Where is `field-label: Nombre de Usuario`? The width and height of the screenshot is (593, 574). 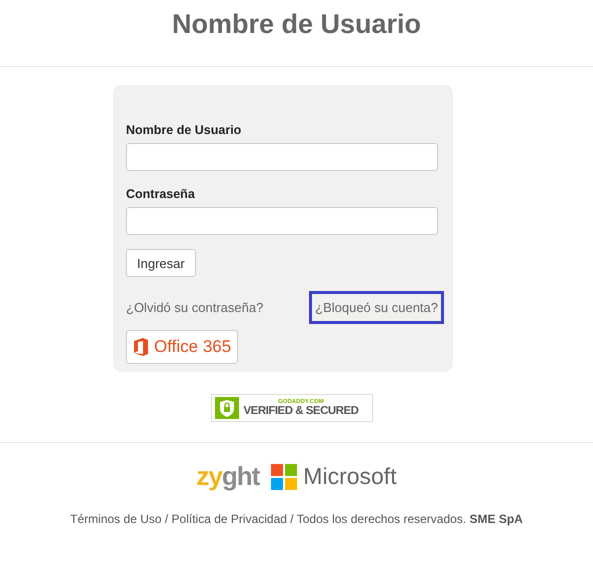 field-label: Nombre de Usuario is located at coordinates (184, 130).